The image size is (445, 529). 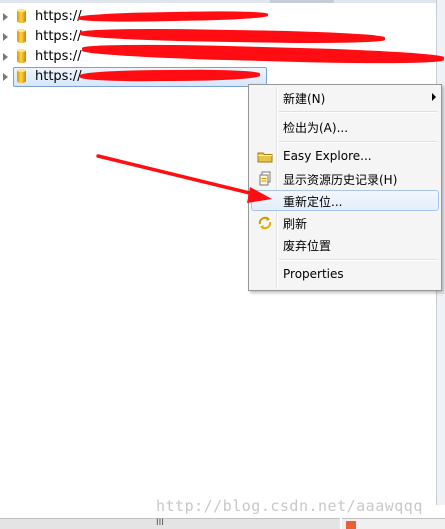 I want to click on horizontal-scrollbar, so click(x=170, y=523).